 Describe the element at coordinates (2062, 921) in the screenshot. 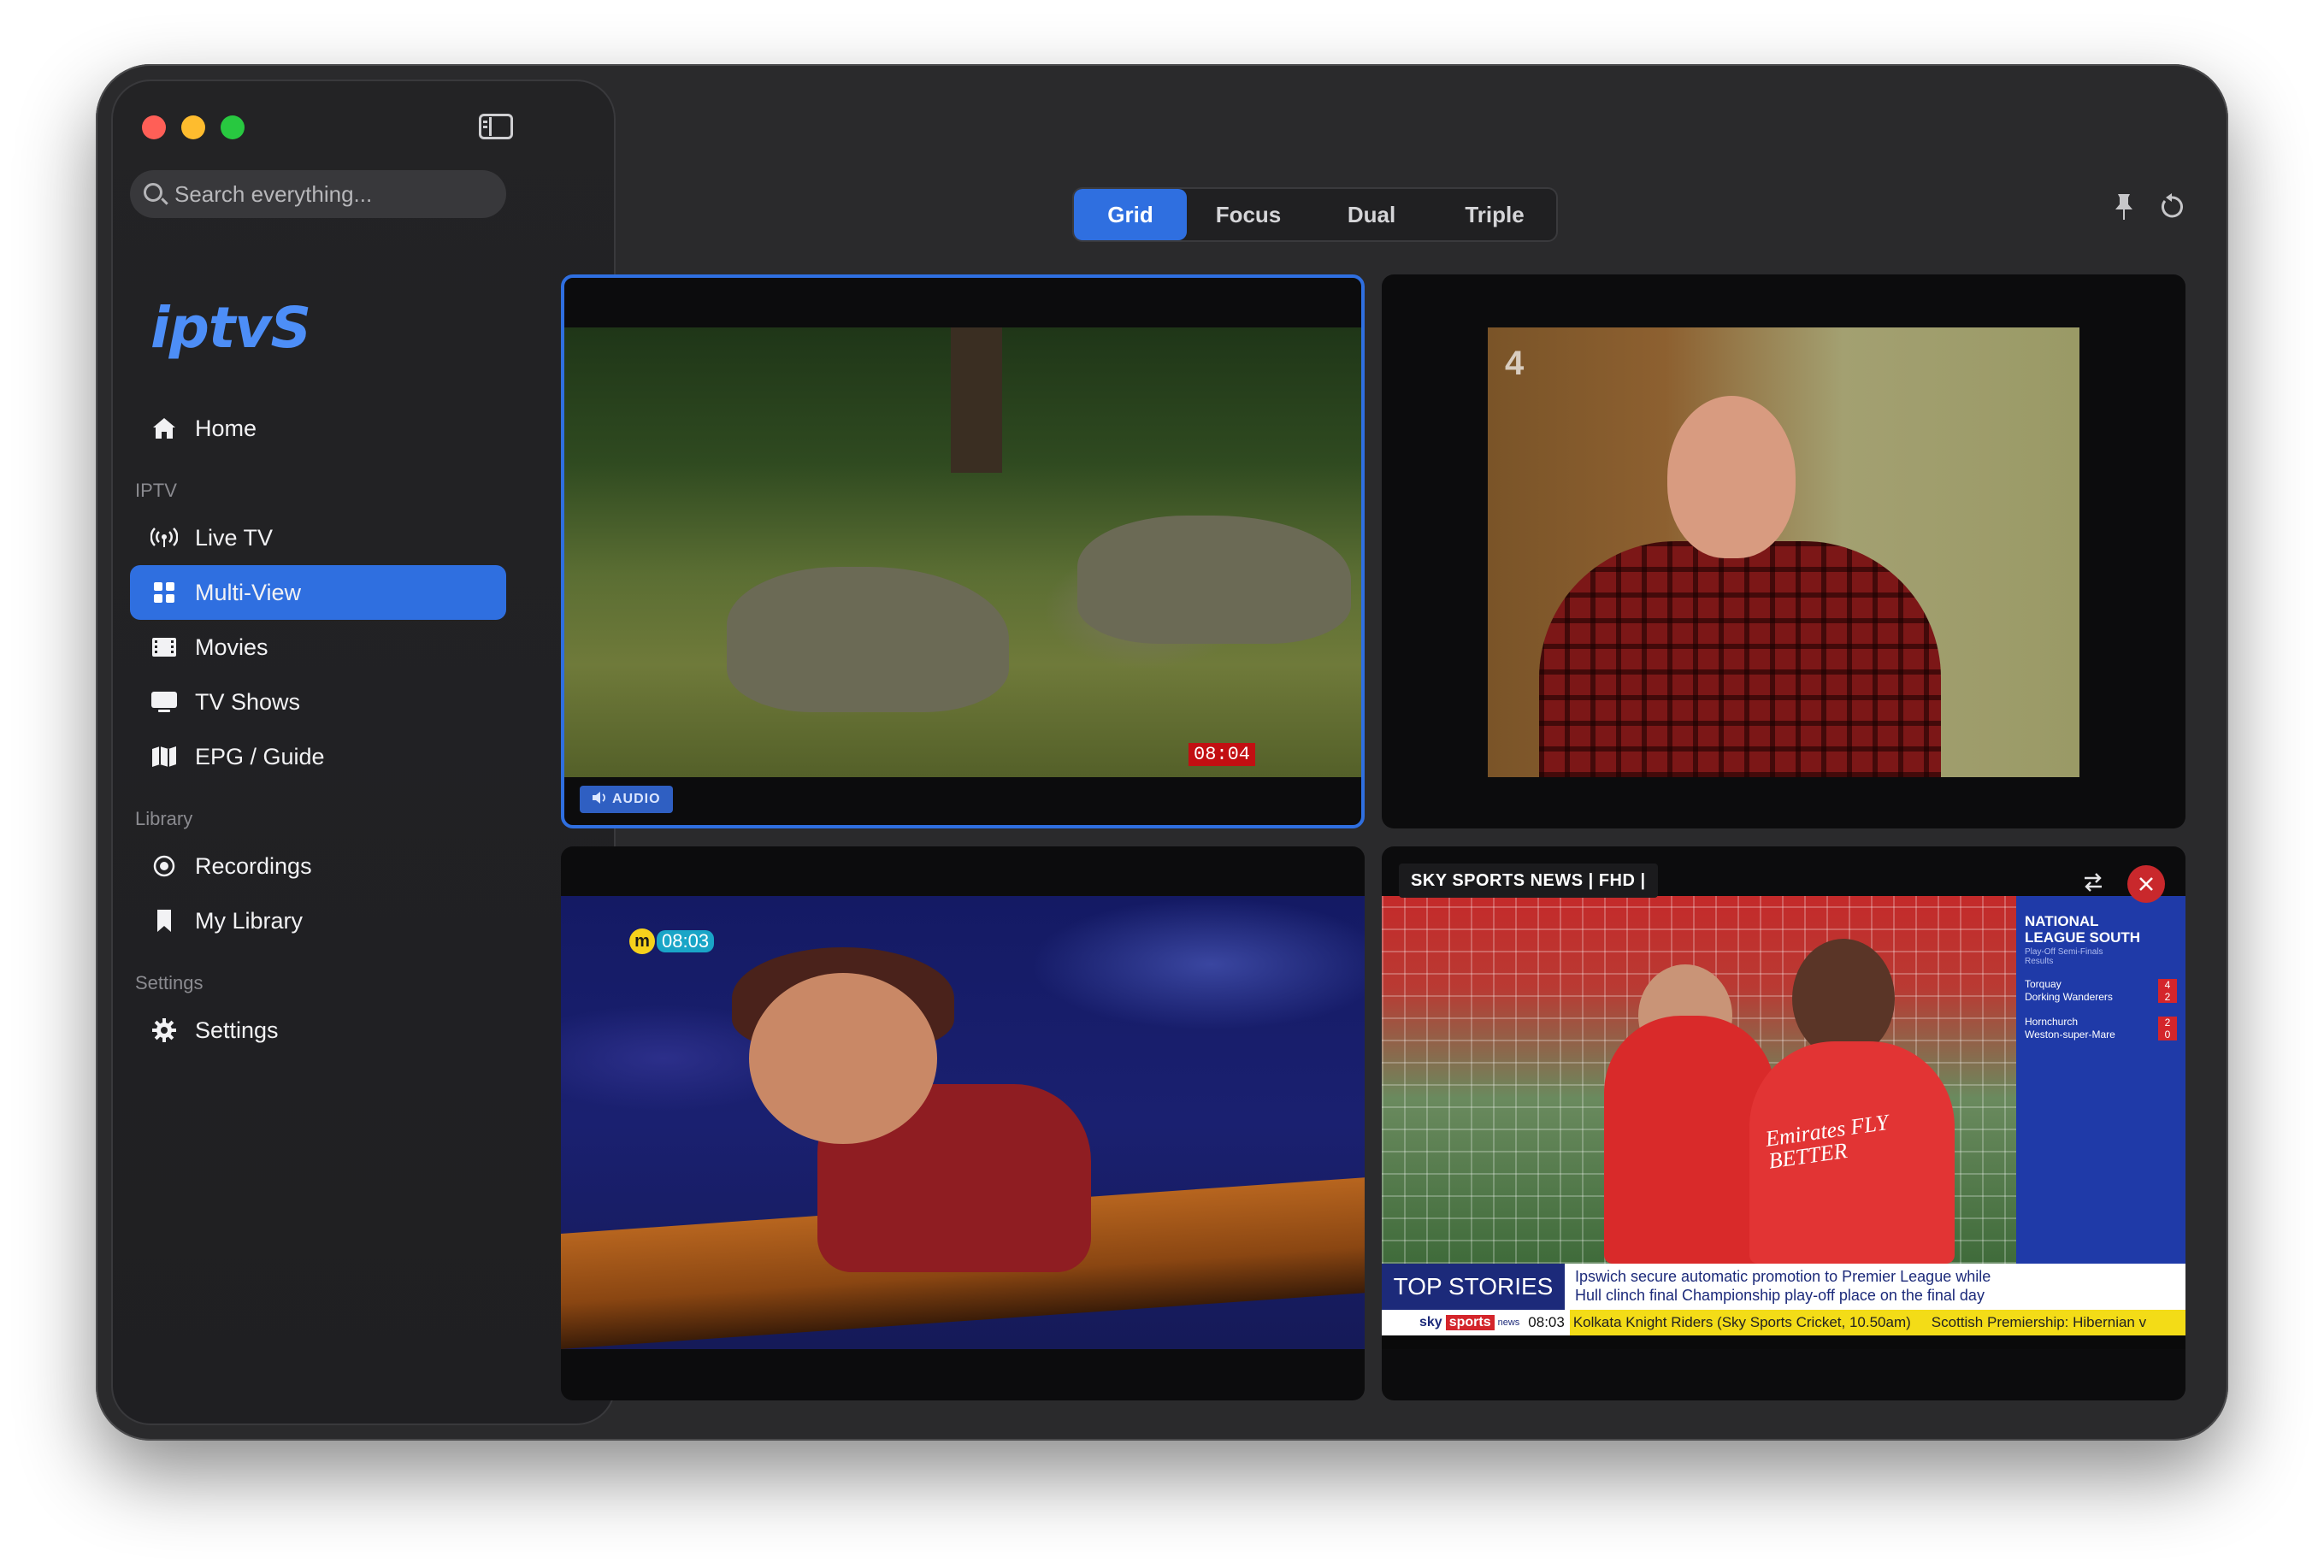

I see `score-panel-title: NATIONAL` at that location.